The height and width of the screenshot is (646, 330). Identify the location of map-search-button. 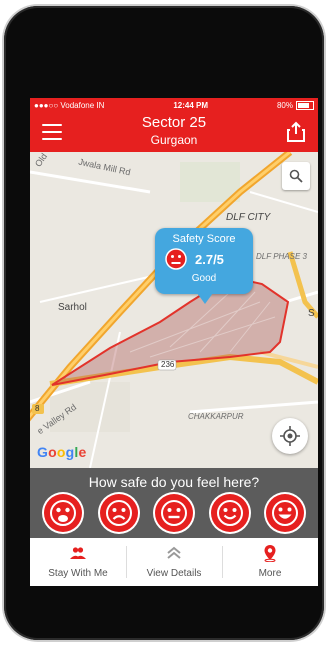
(296, 176).